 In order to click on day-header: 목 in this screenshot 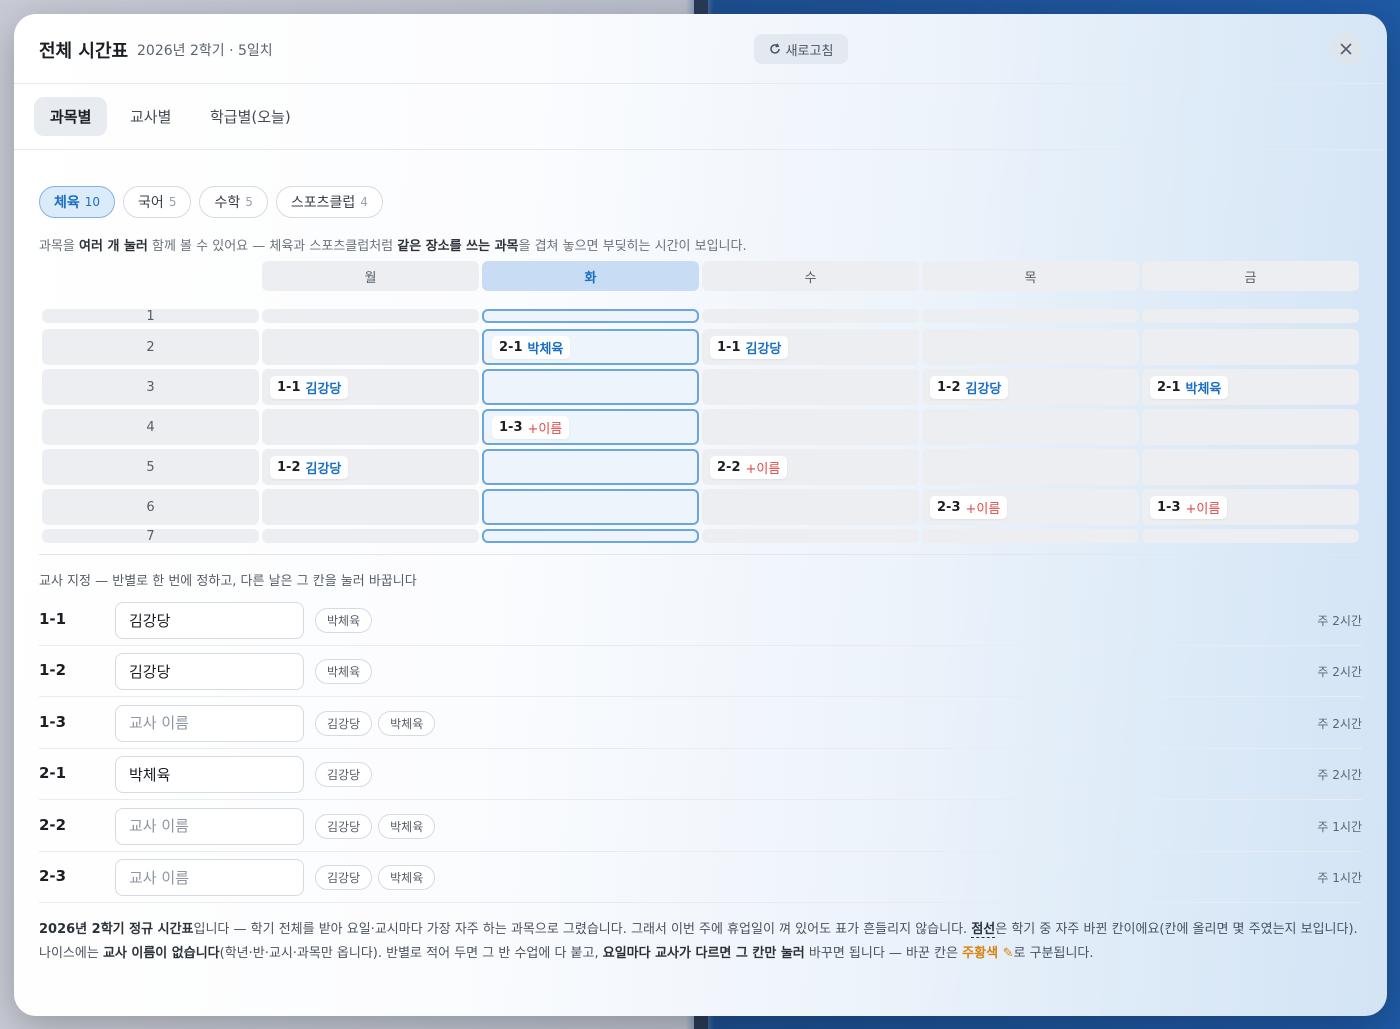, I will do `click(1030, 276)`.